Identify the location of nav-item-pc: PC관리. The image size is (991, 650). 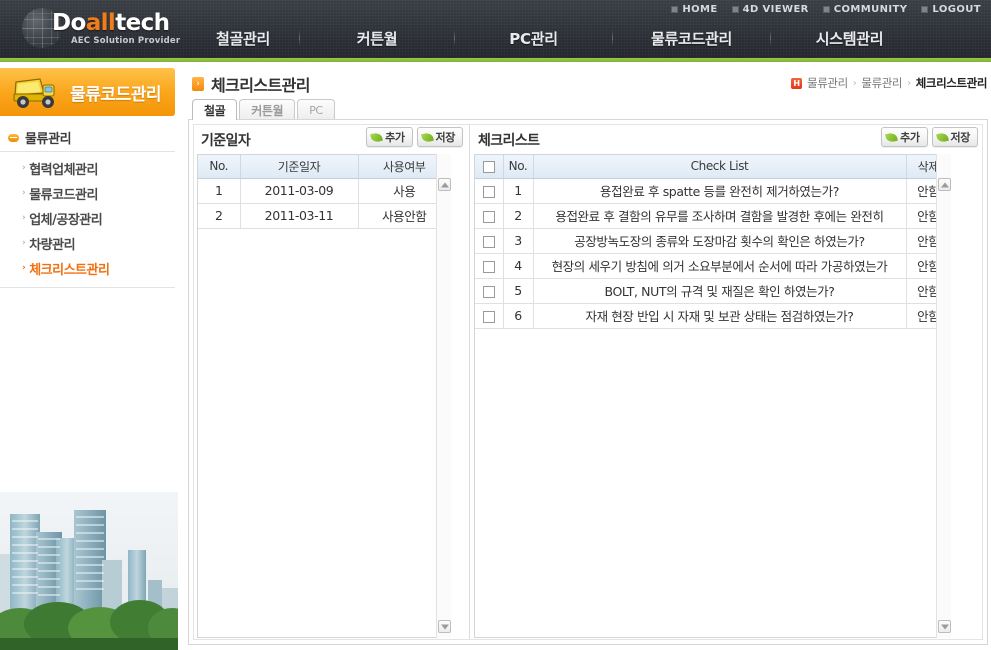
(533, 38).